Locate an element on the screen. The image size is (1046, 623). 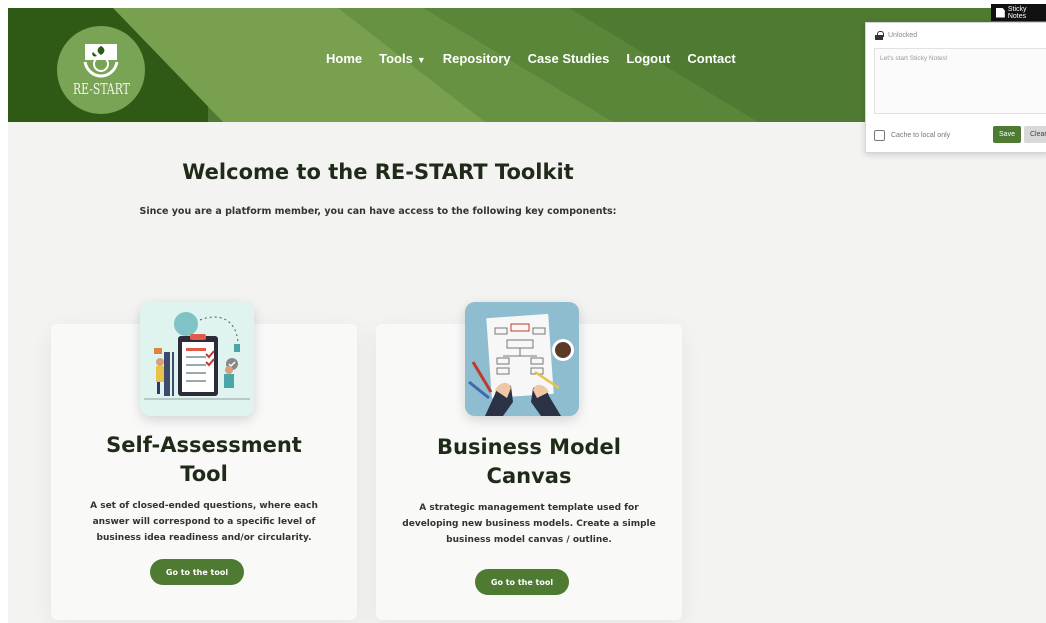
sticky-note-textarea: Let's start Sticky Notes! is located at coordinates (960, 81).